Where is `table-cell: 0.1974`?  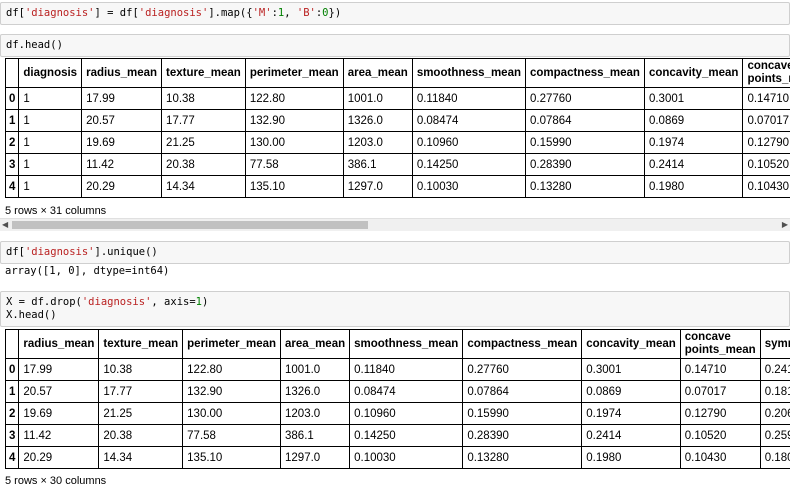
table-cell: 0.1974 is located at coordinates (693, 142).